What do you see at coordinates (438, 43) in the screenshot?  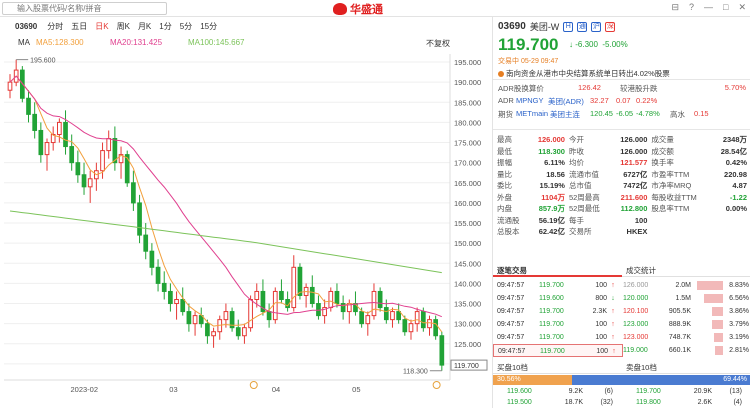 I see `adjust-selector: 不复权` at bounding box center [438, 43].